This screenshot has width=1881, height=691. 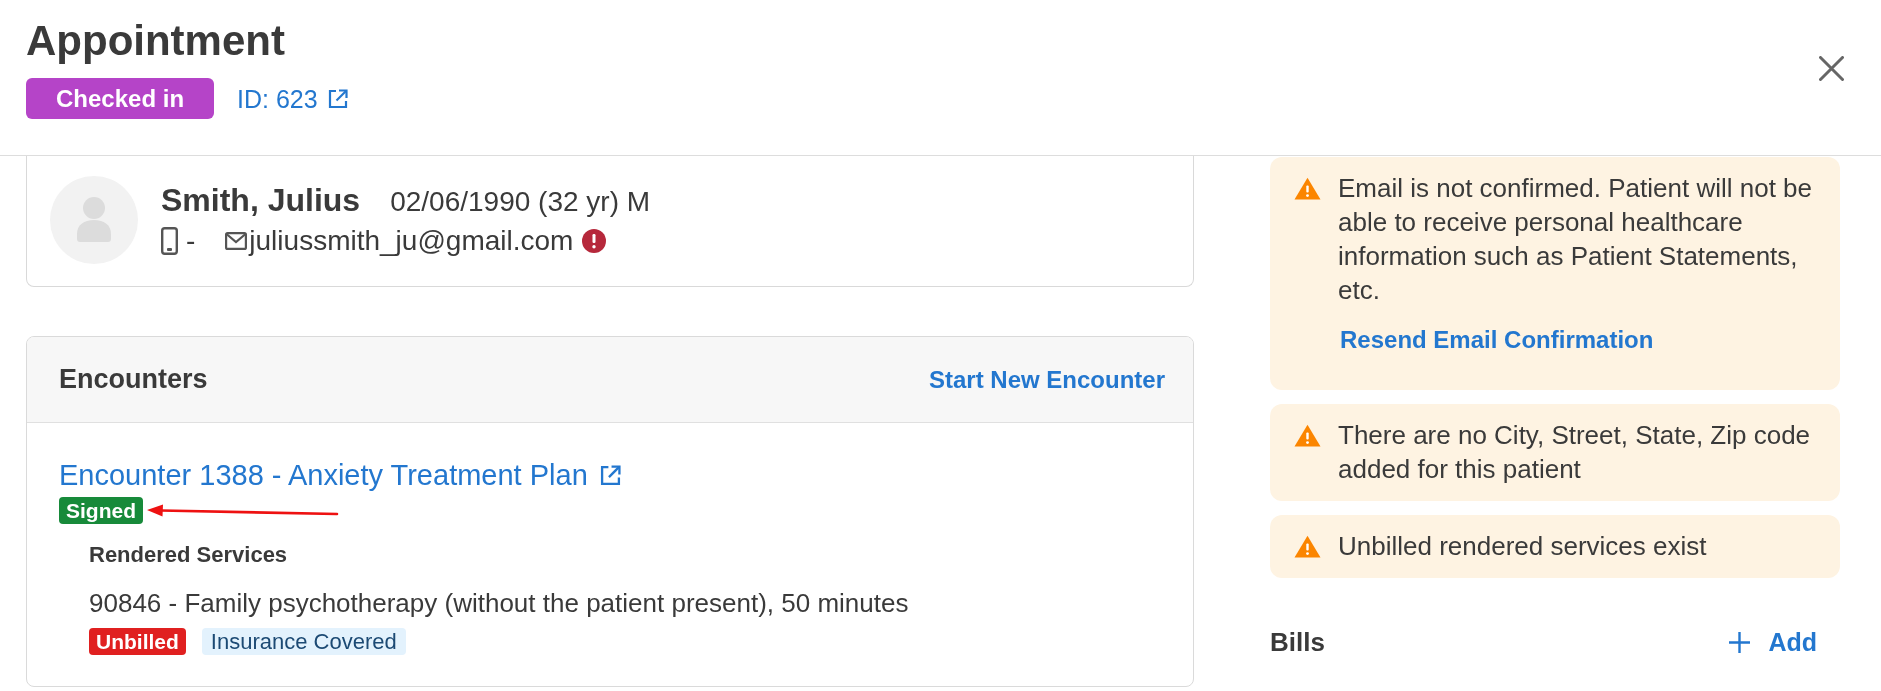 I want to click on page-title: Appointment, so click(x=156, y=41).